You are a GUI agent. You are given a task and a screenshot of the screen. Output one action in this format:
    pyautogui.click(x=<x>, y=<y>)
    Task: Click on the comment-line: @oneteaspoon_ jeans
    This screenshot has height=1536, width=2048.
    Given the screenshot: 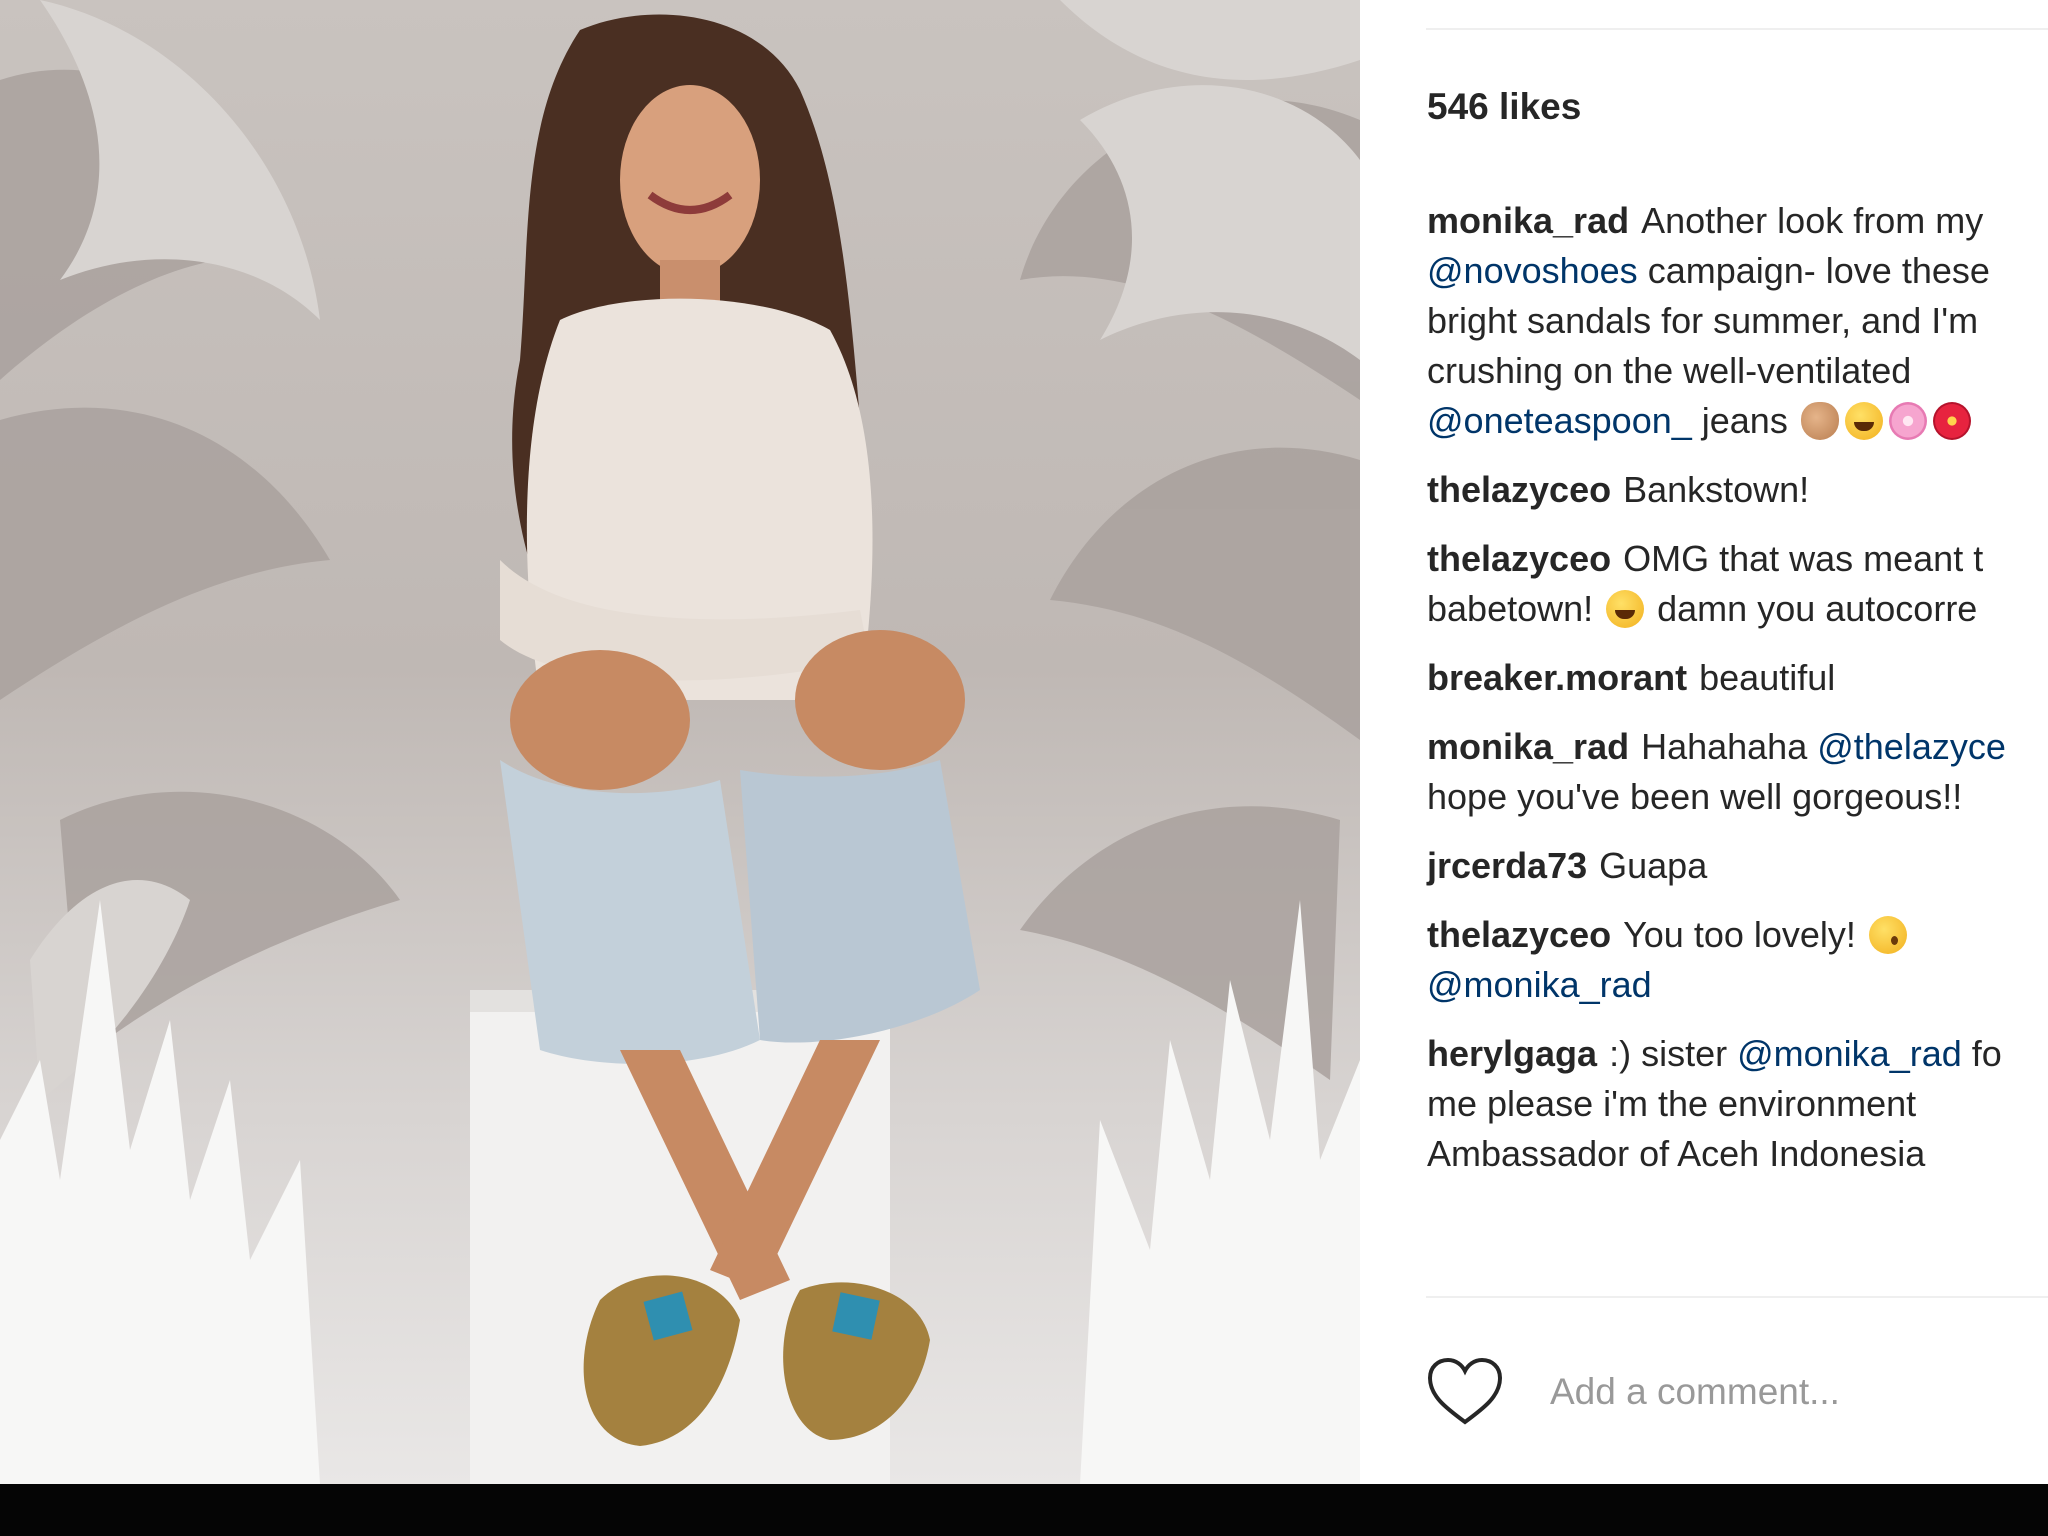 What is the action you would take?
    pyautogui.click(x=1737, y=421)
    